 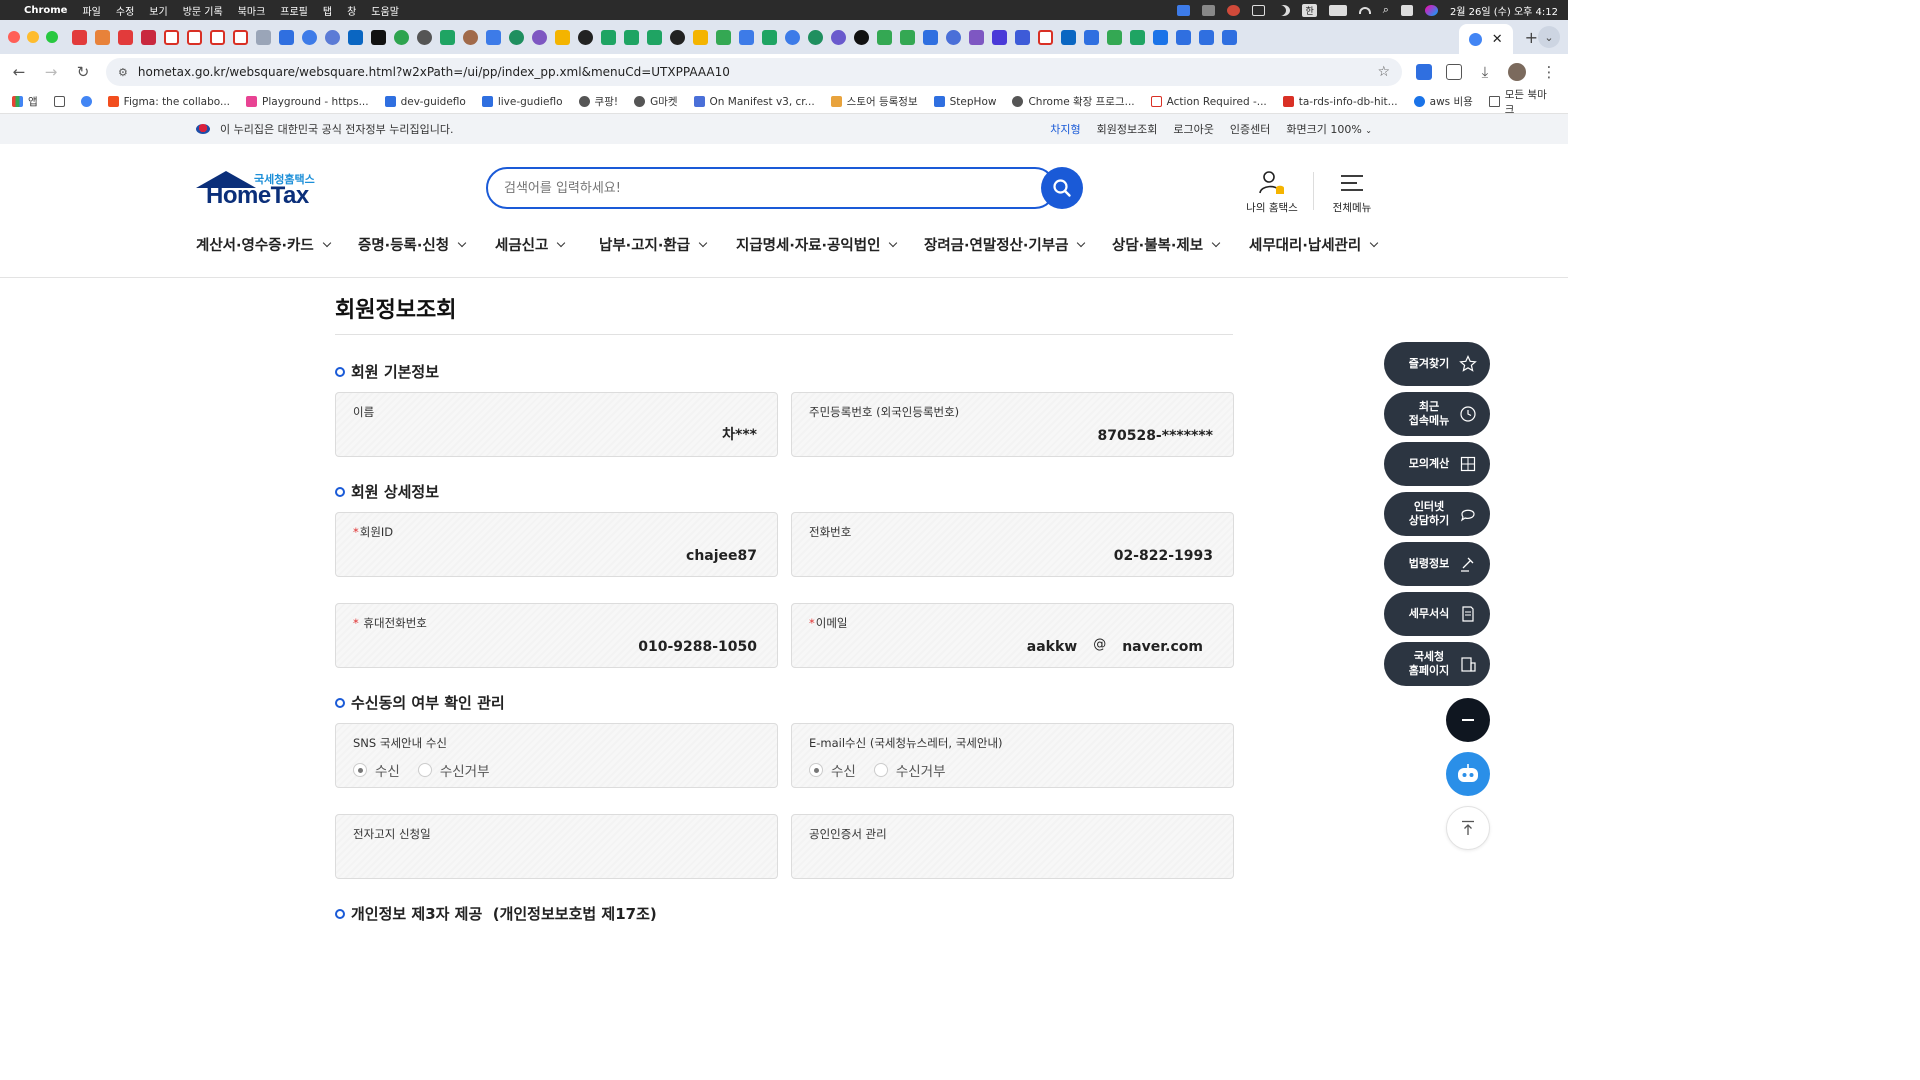 I want to click on stage-manager-icon, so click(x=1209, y=10).